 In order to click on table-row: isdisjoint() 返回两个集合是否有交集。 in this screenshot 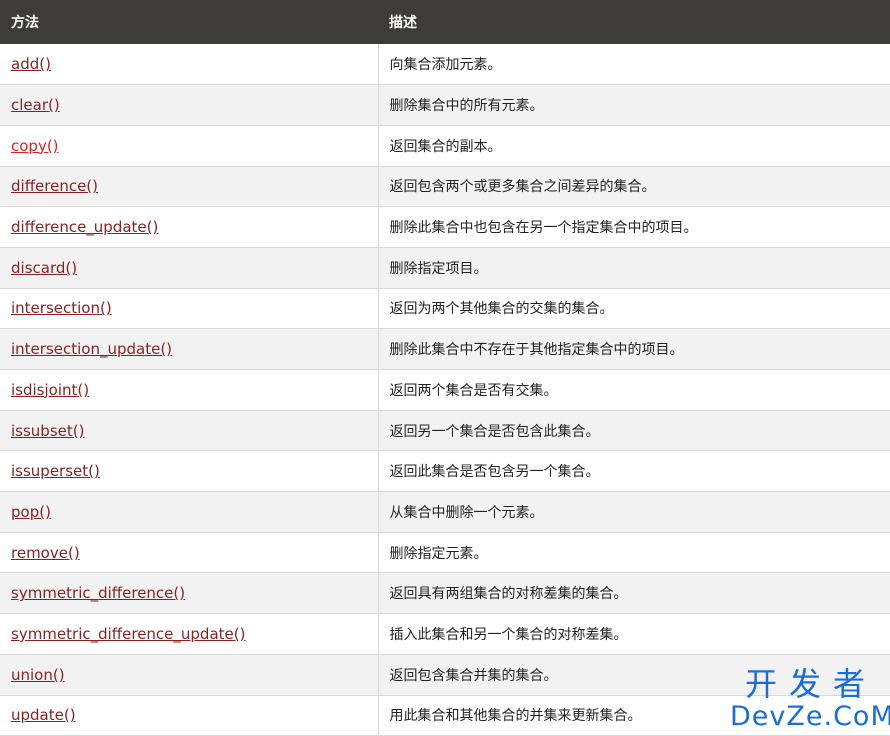, I will do `click(445, 390)`.